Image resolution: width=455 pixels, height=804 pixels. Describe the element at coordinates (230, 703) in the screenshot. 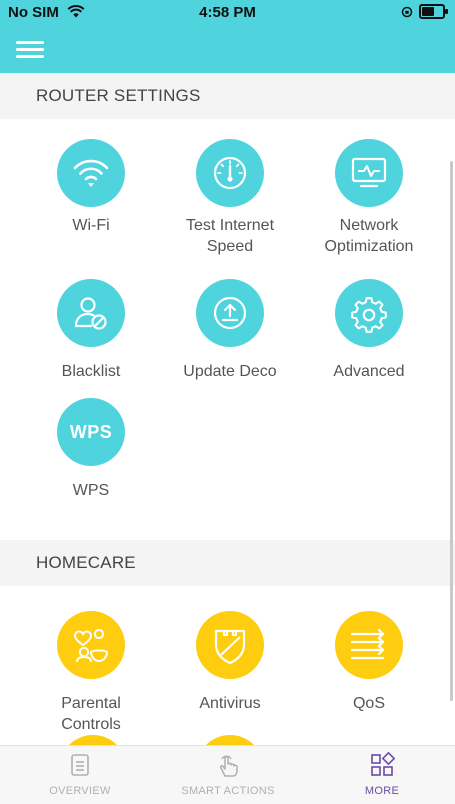

I see `antivirus-label: Antivirus` at that location.